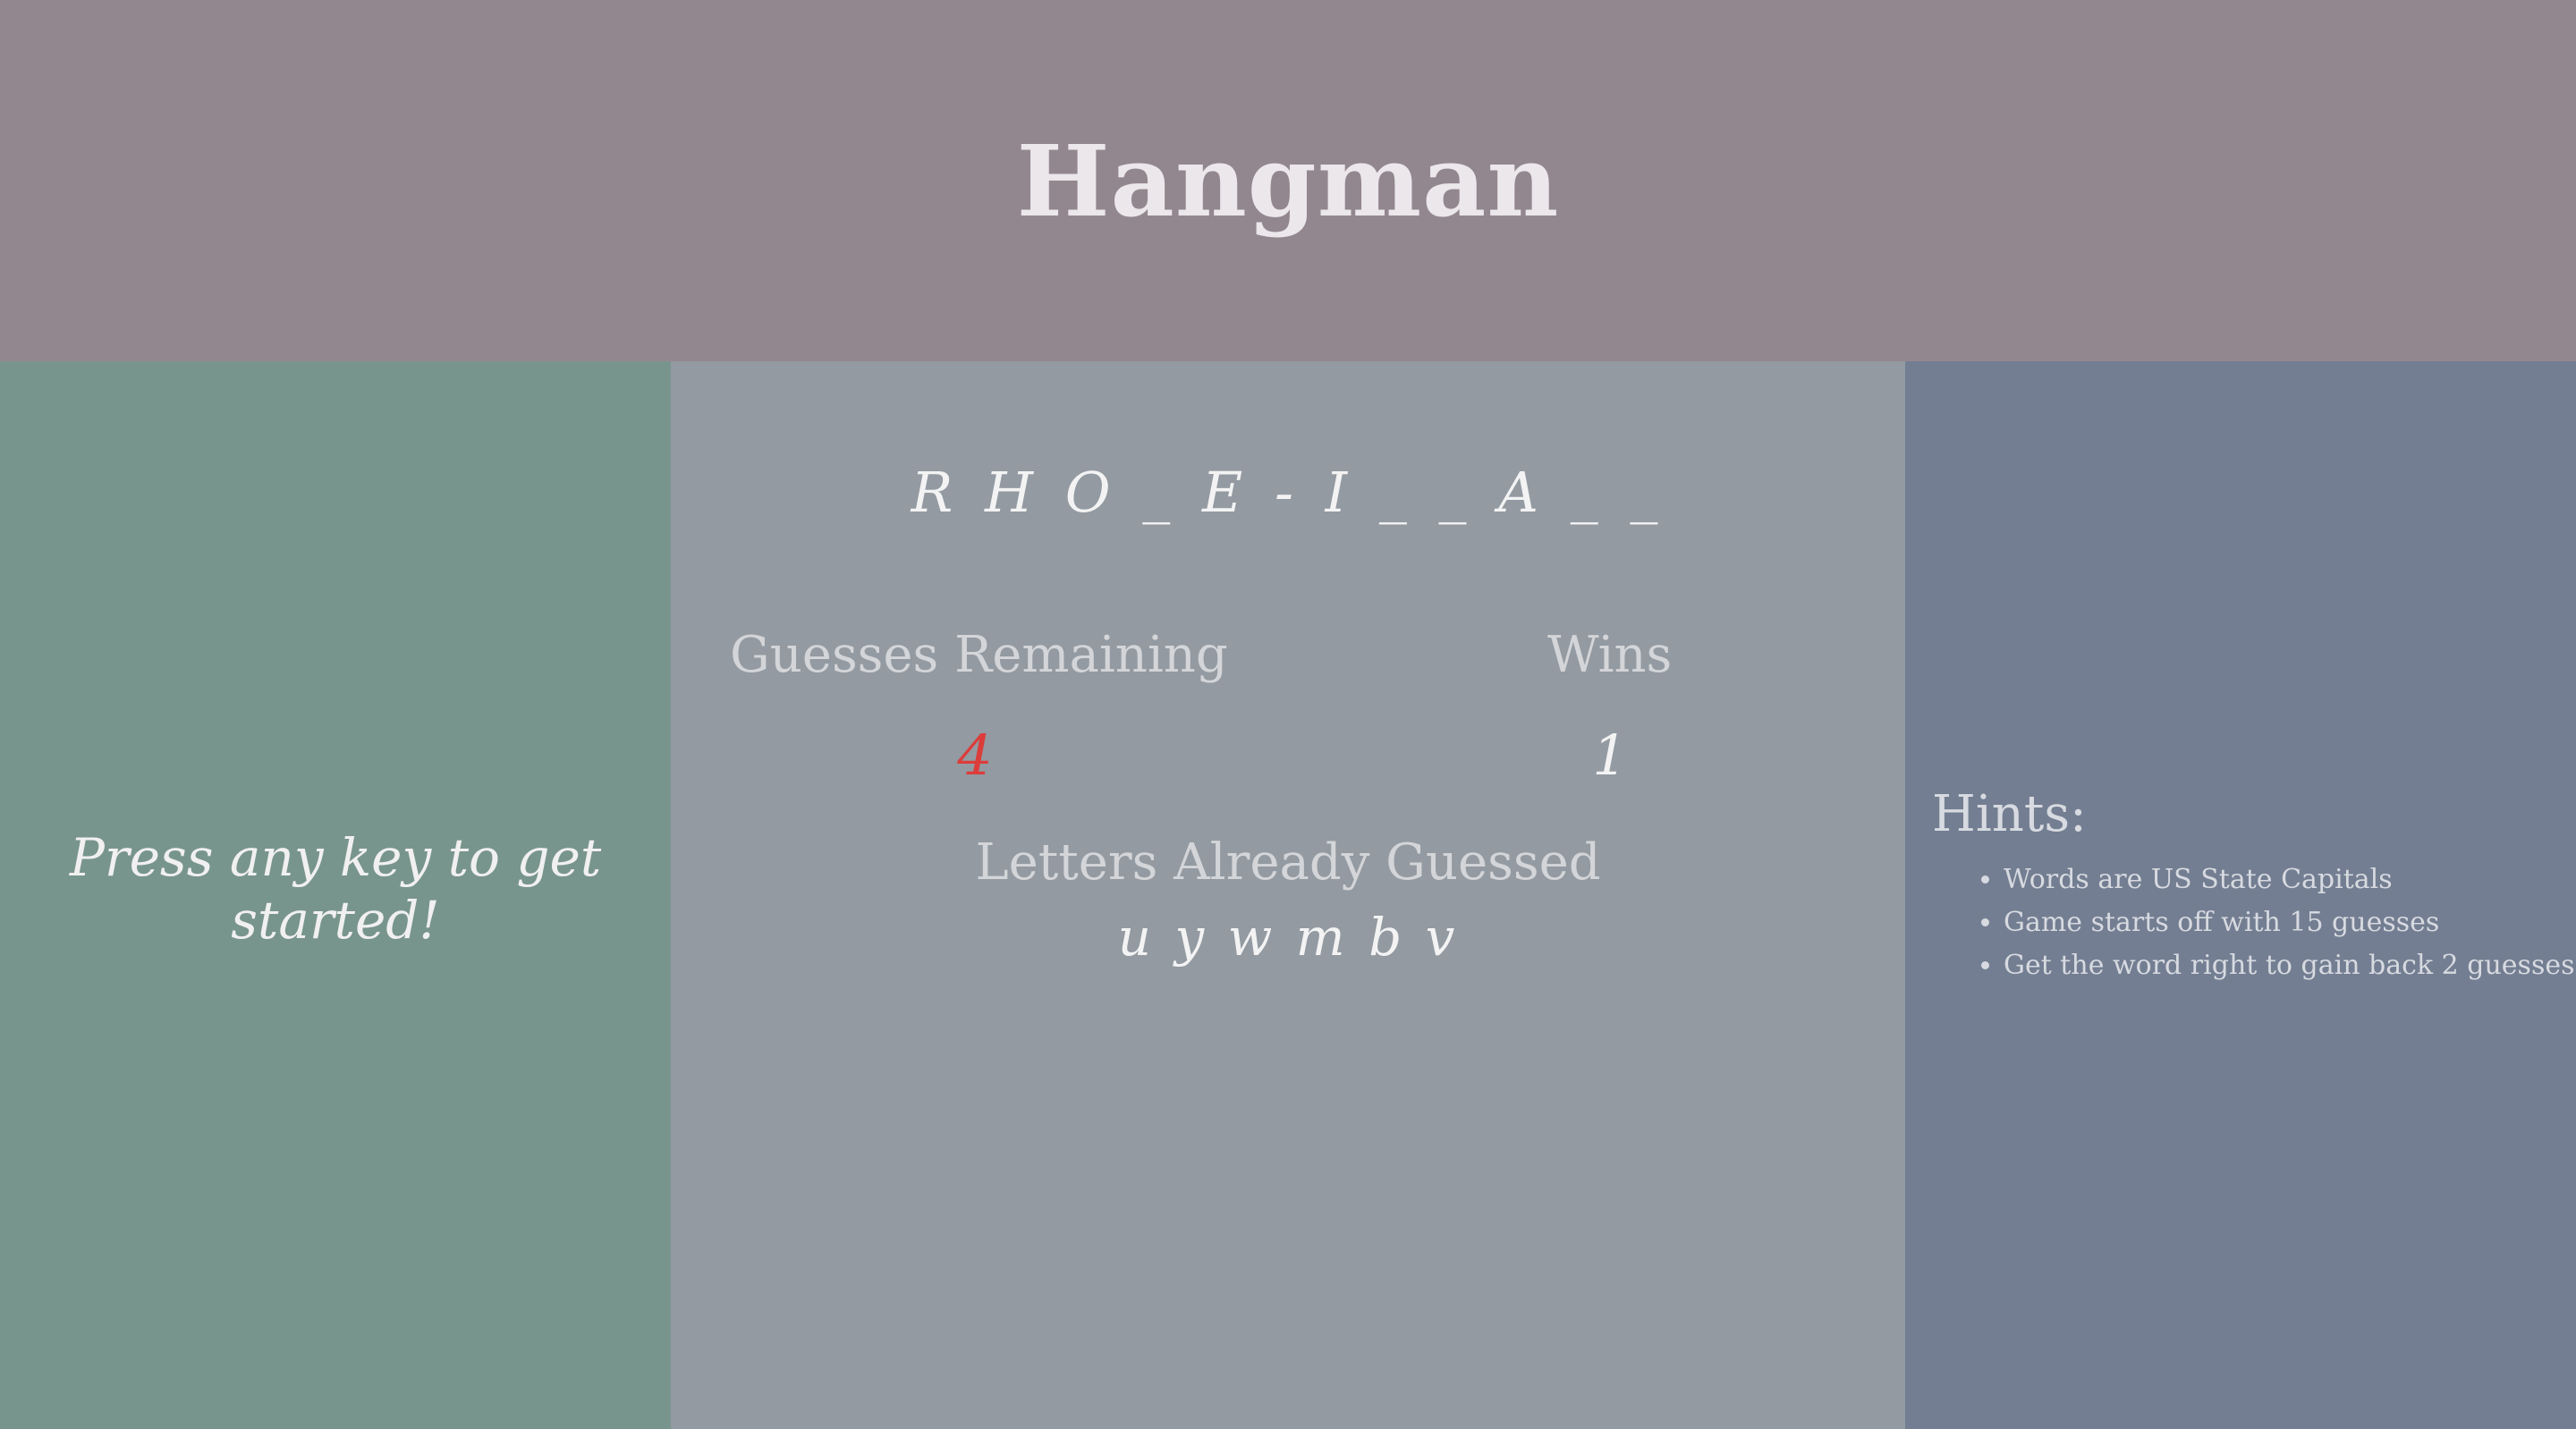 The width and height of the screenshot is (2576, 1429). I want to click on wins-label: Wins, so click(1610, 655).